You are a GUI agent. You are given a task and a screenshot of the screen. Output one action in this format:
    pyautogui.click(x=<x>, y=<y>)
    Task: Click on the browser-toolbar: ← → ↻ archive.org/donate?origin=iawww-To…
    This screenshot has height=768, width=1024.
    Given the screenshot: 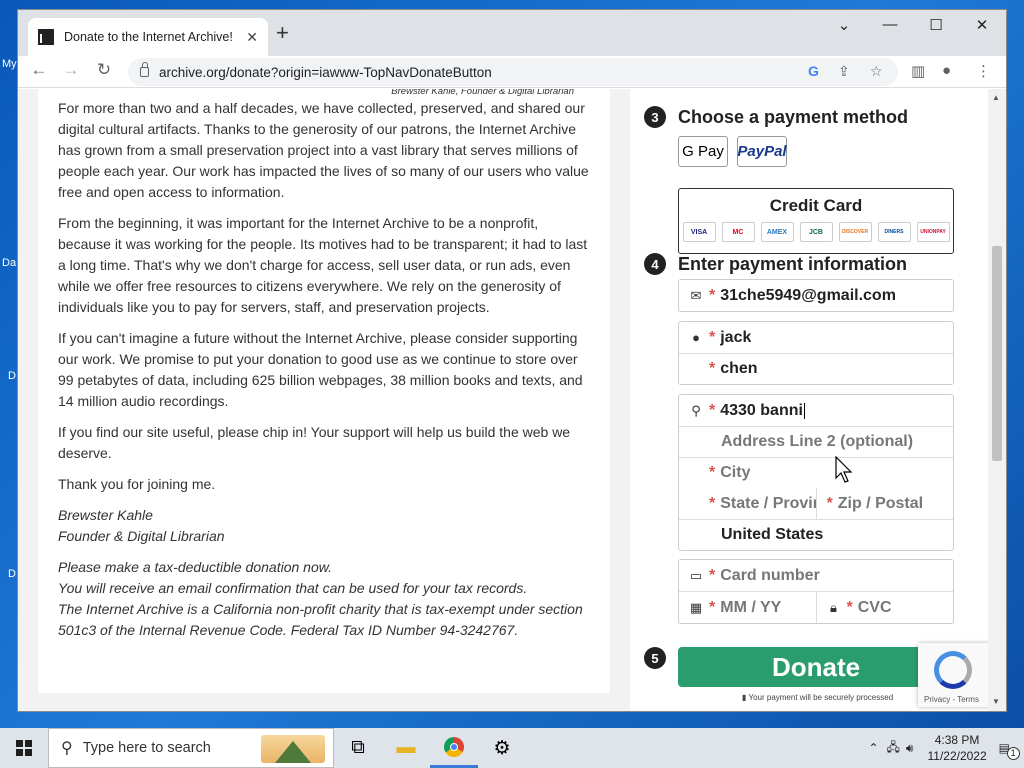 What is the action you would take?
    pyautogui.click(x=512, y=72)
    